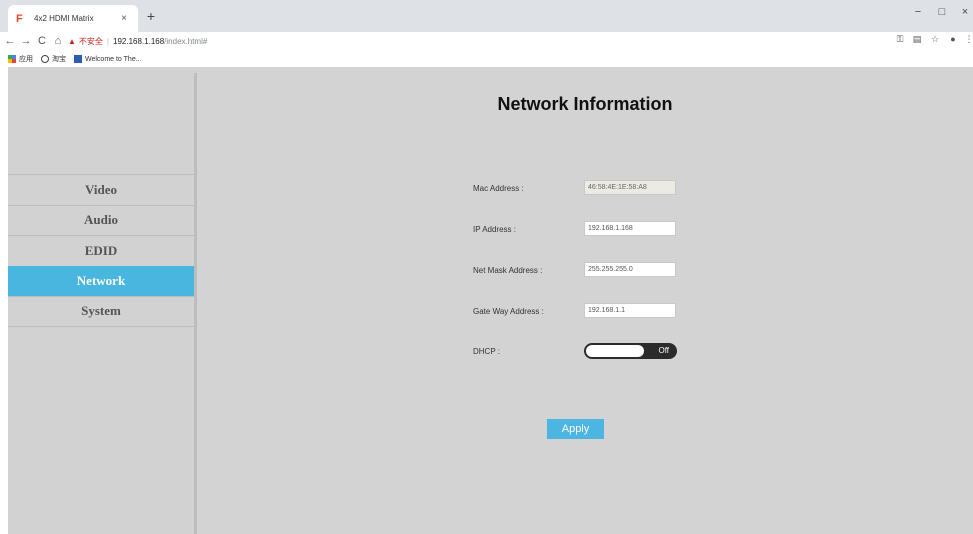 The height and width of the screenshot is (534, 973). I want to click on dhcp-state: Off, so click(663, 350).